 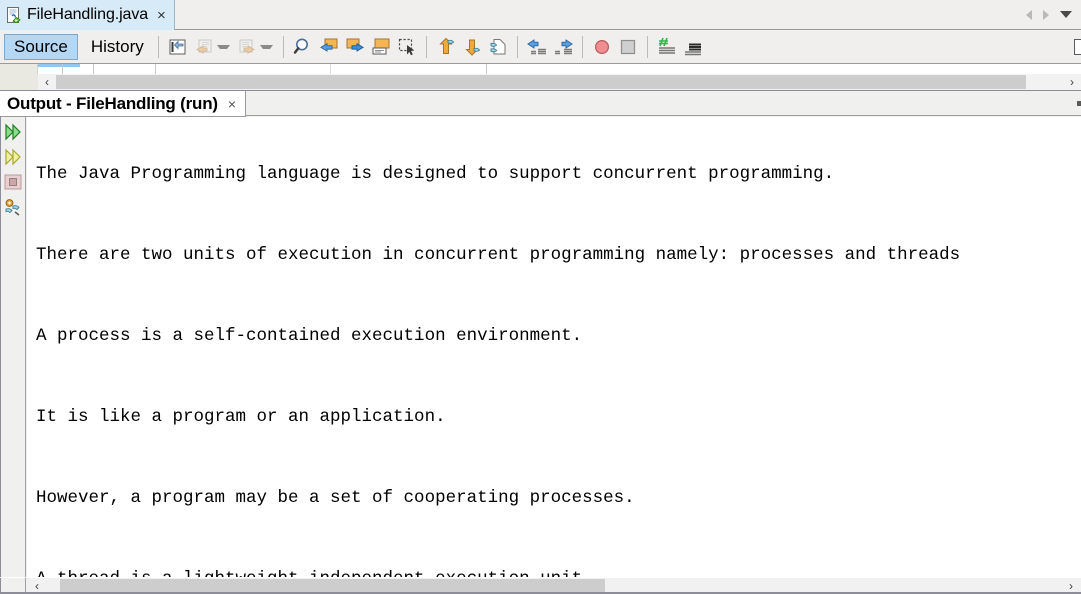 I want to click on stop-macro-recording-icon, so click(x=628, y=47).